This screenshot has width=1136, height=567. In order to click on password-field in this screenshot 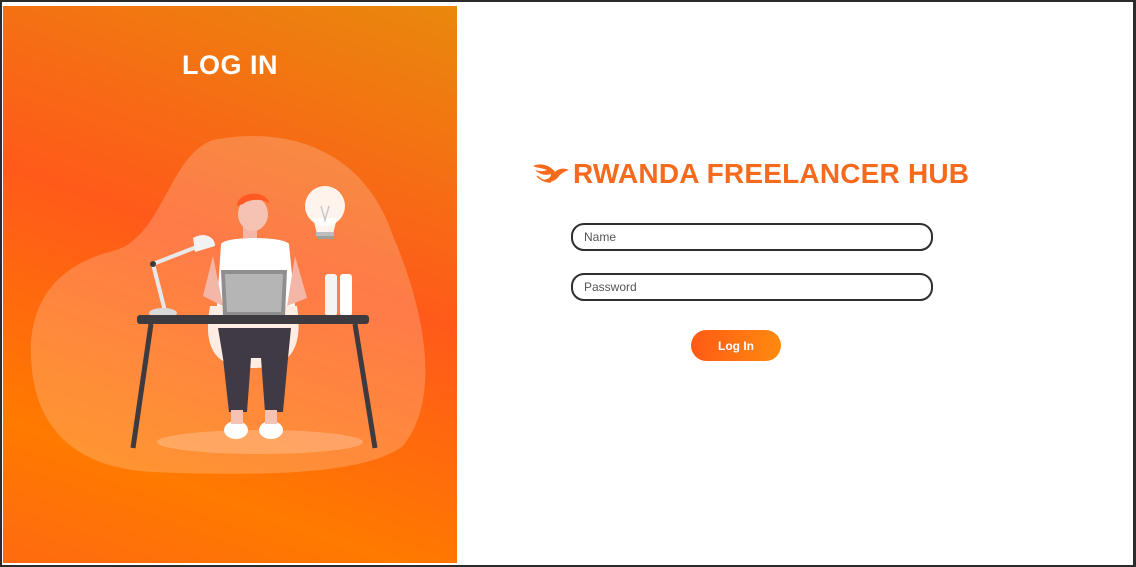, I will do `click(752, 287)`.